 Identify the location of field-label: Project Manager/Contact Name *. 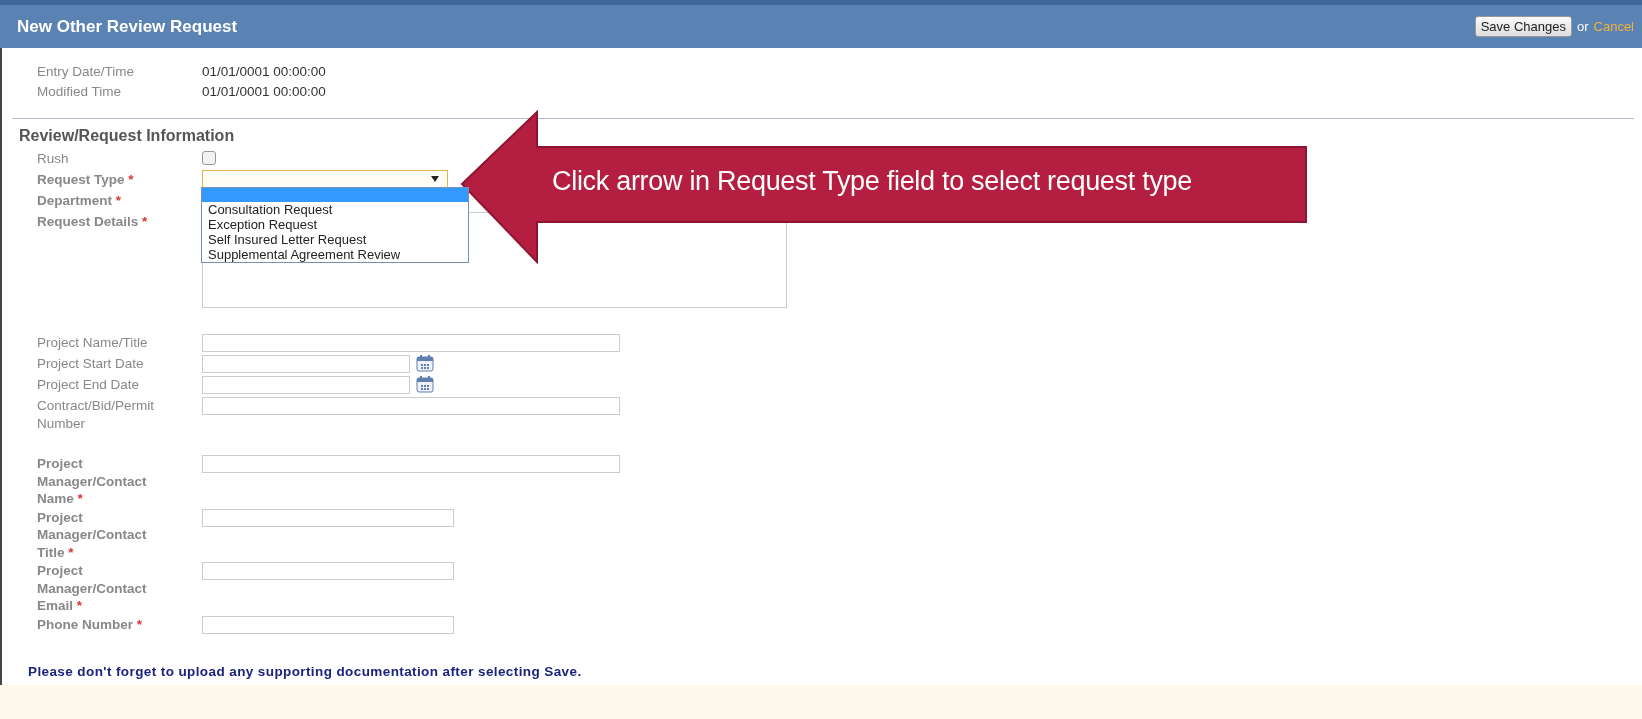
(92, 481).